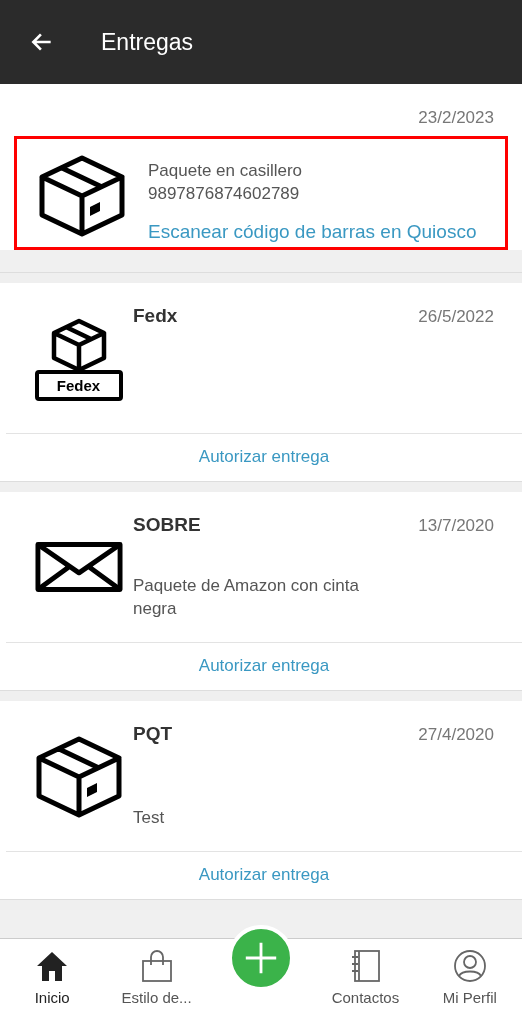  Describe the element at coordinates (155, 316) in the screenshot. I see `delivery-title: Fedx` at that location.